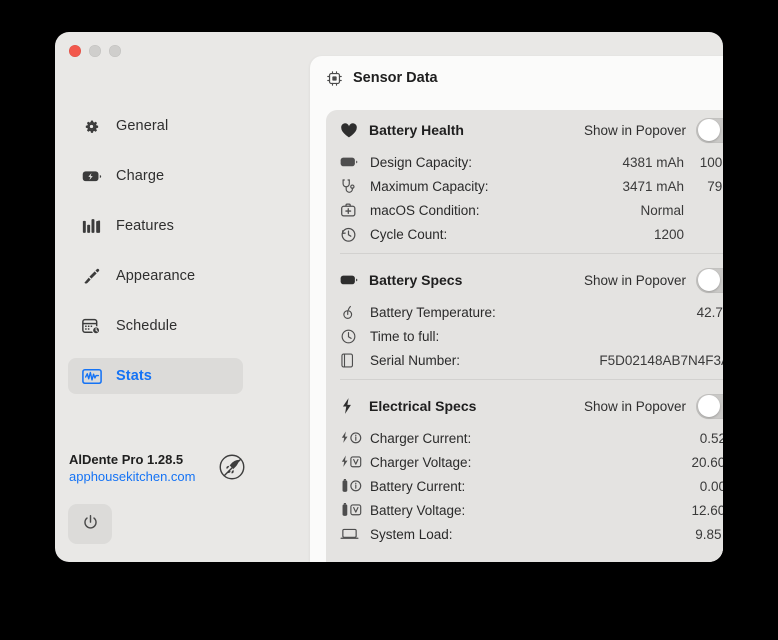 Image resolution: width=778 pixels, height=640 pixels. I want to click on heart-icon, so click(350, 130).